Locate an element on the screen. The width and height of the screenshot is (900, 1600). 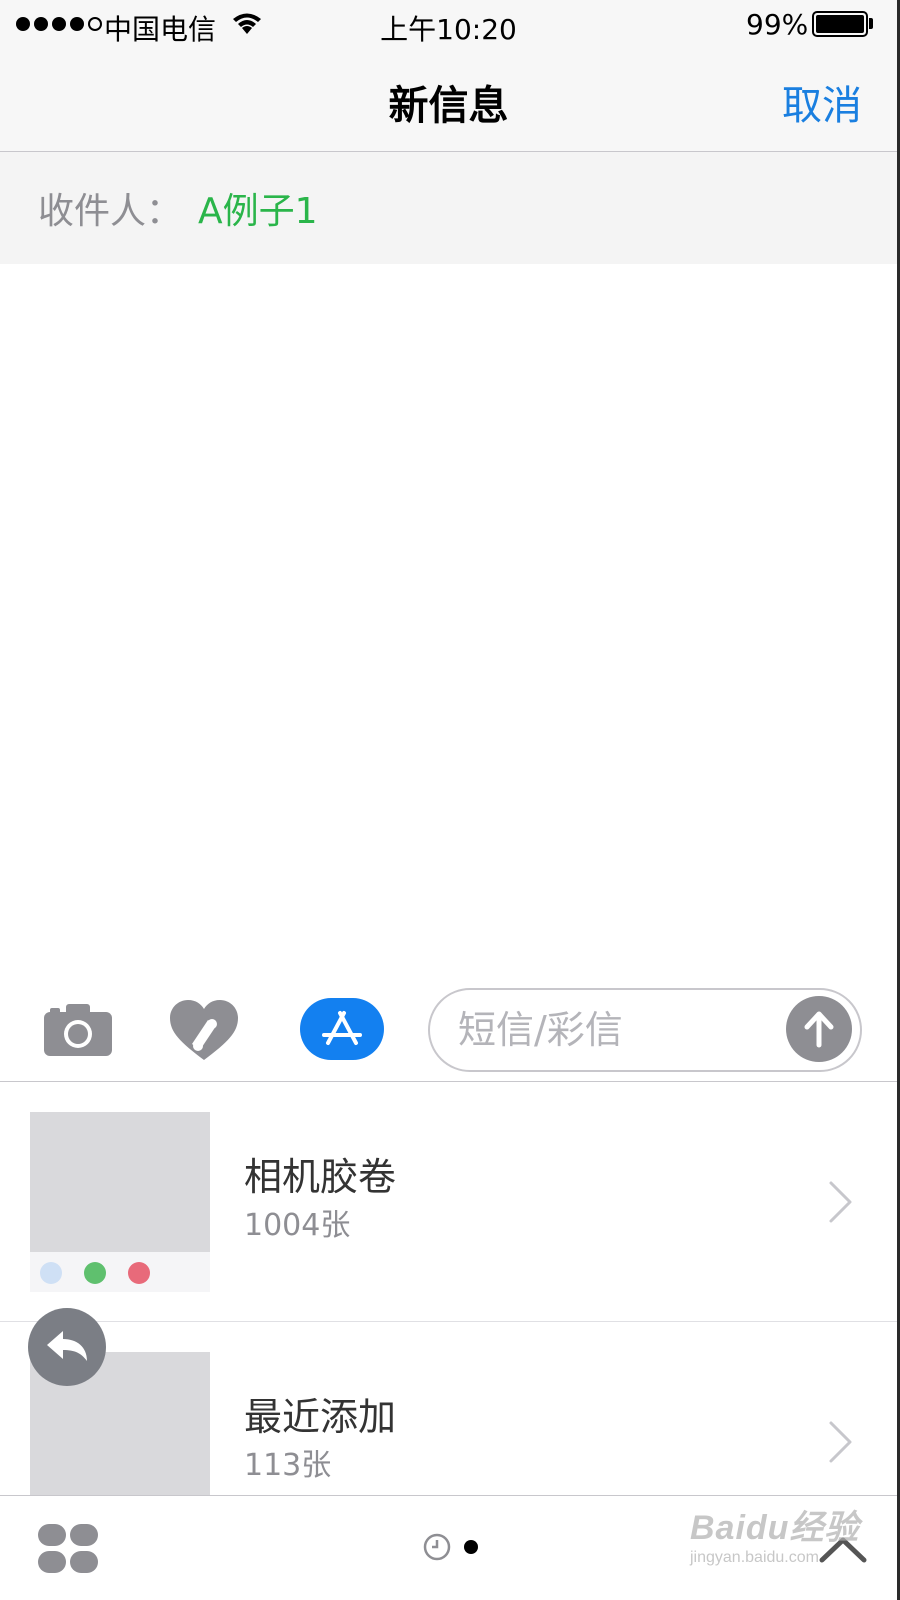
page-indicator is located at coordinates (450, 1547).